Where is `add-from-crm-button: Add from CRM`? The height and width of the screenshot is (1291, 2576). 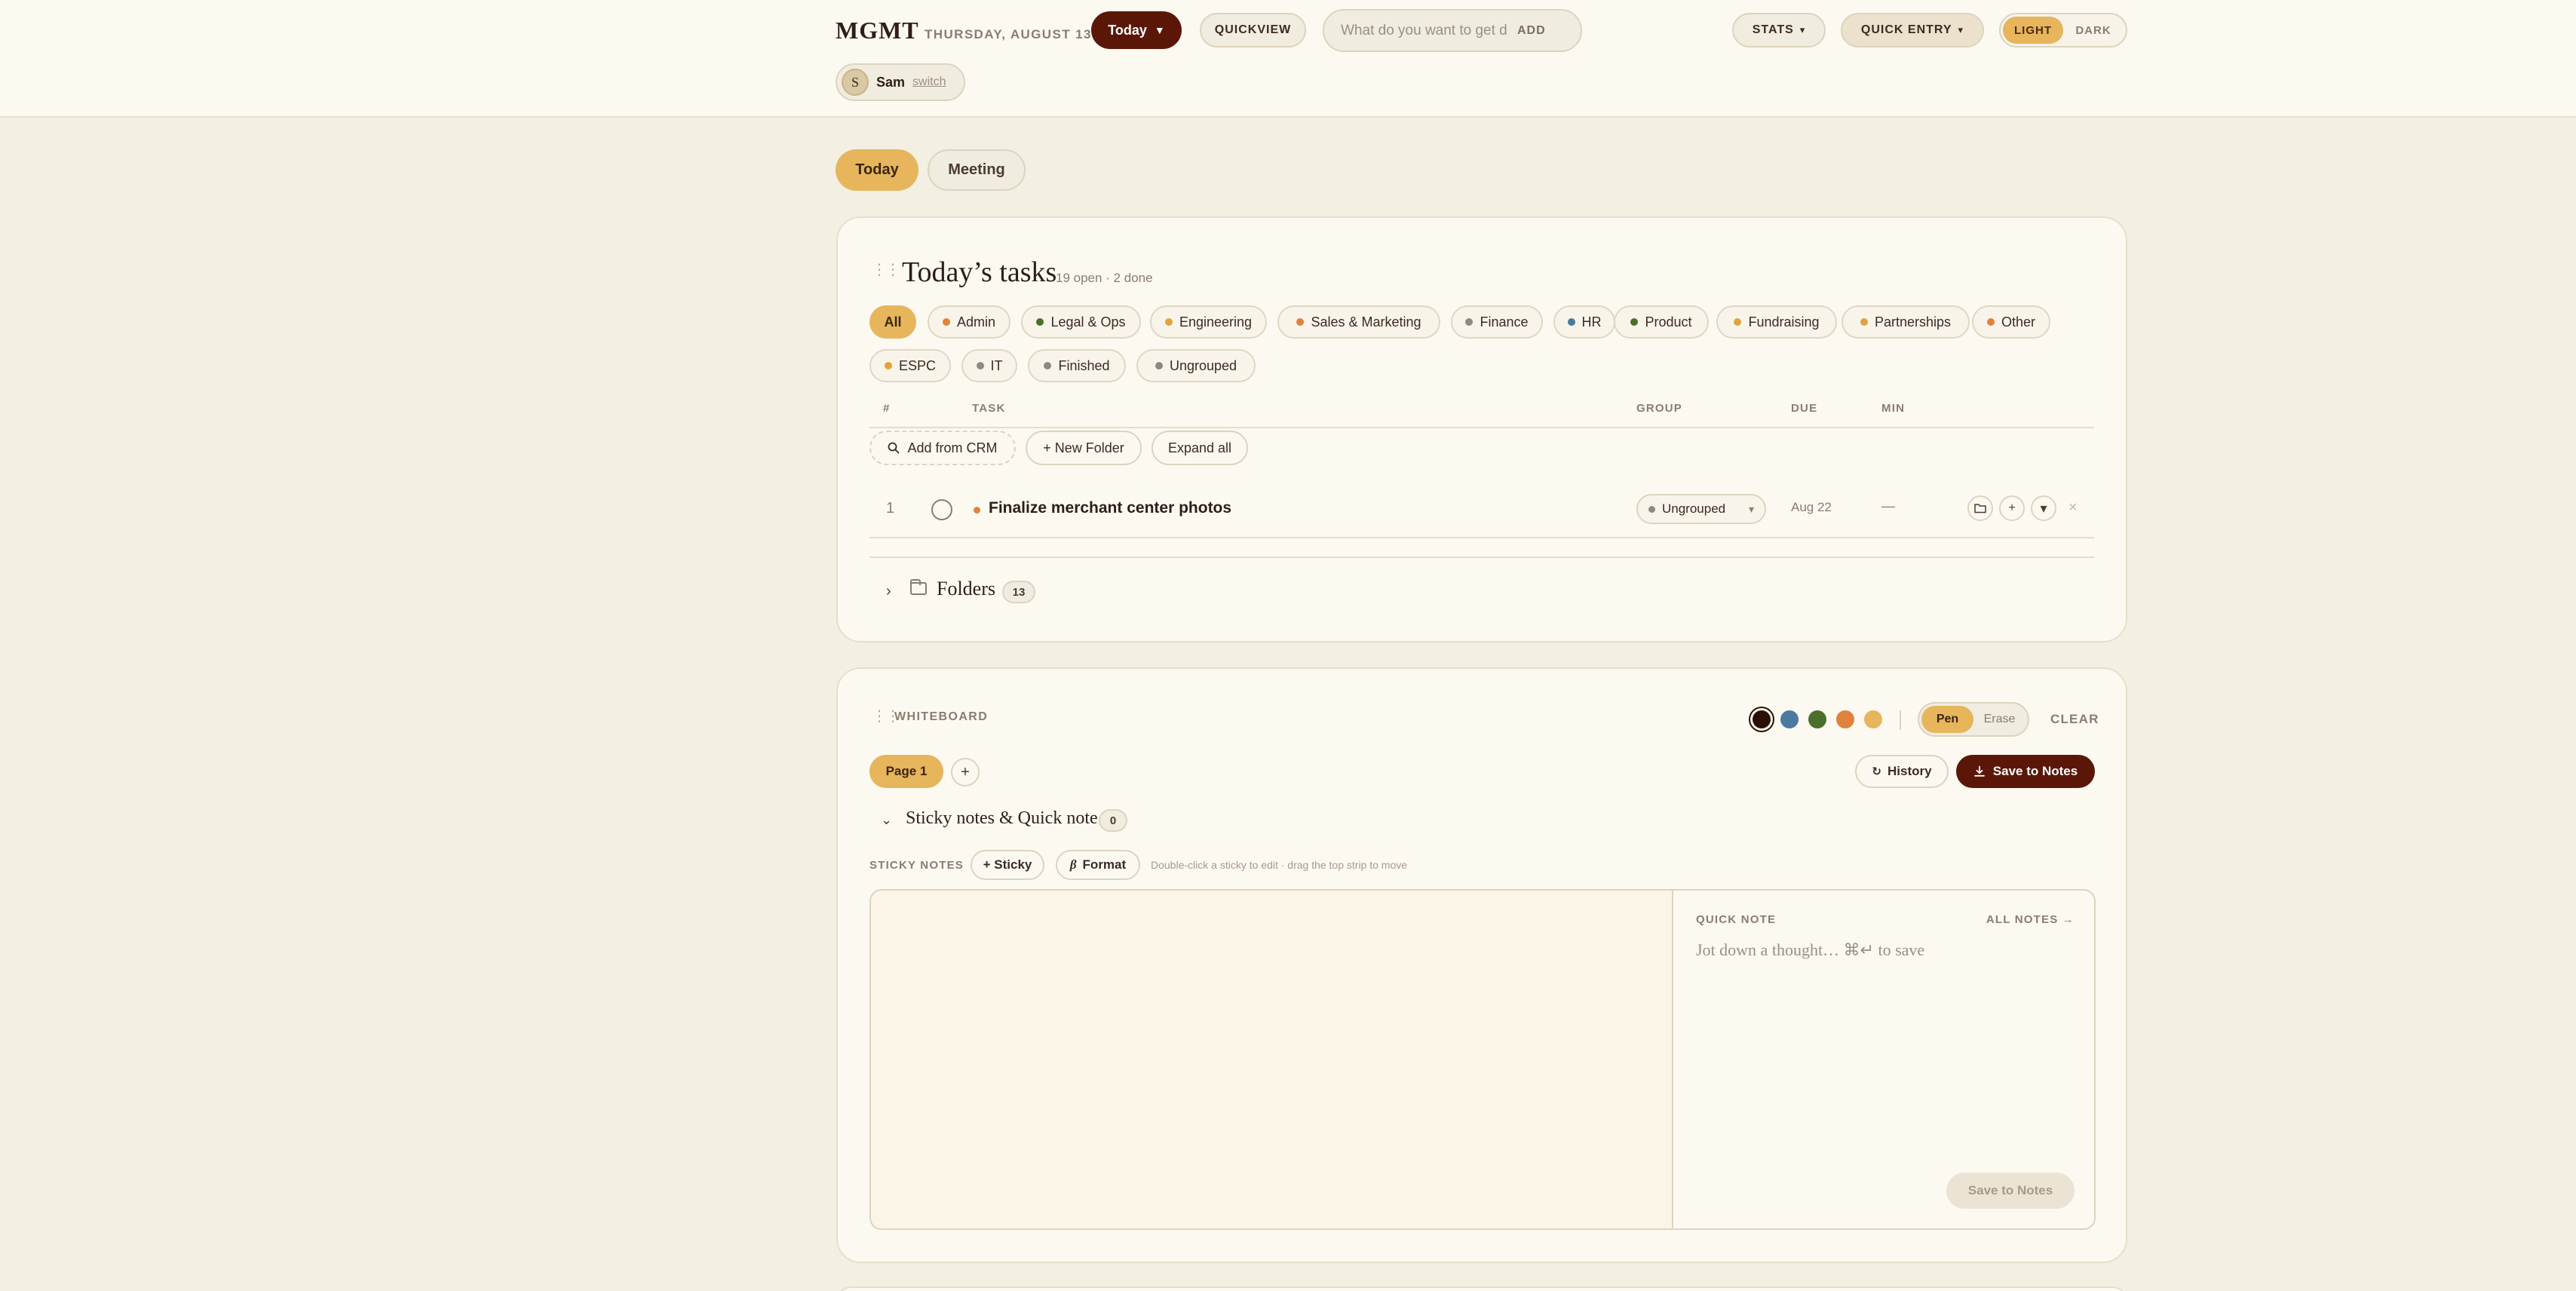
add-from-crm-button: Add from CRM is located at coordinates (942, 448).